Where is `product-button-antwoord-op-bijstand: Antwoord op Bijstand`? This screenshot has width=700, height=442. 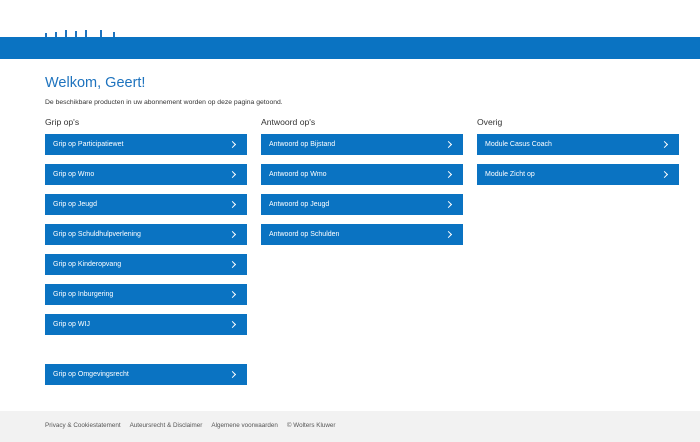
product-button-antwoord-op-bijstand: Antwoord op Bijstand is located at coordinates (362, 144).